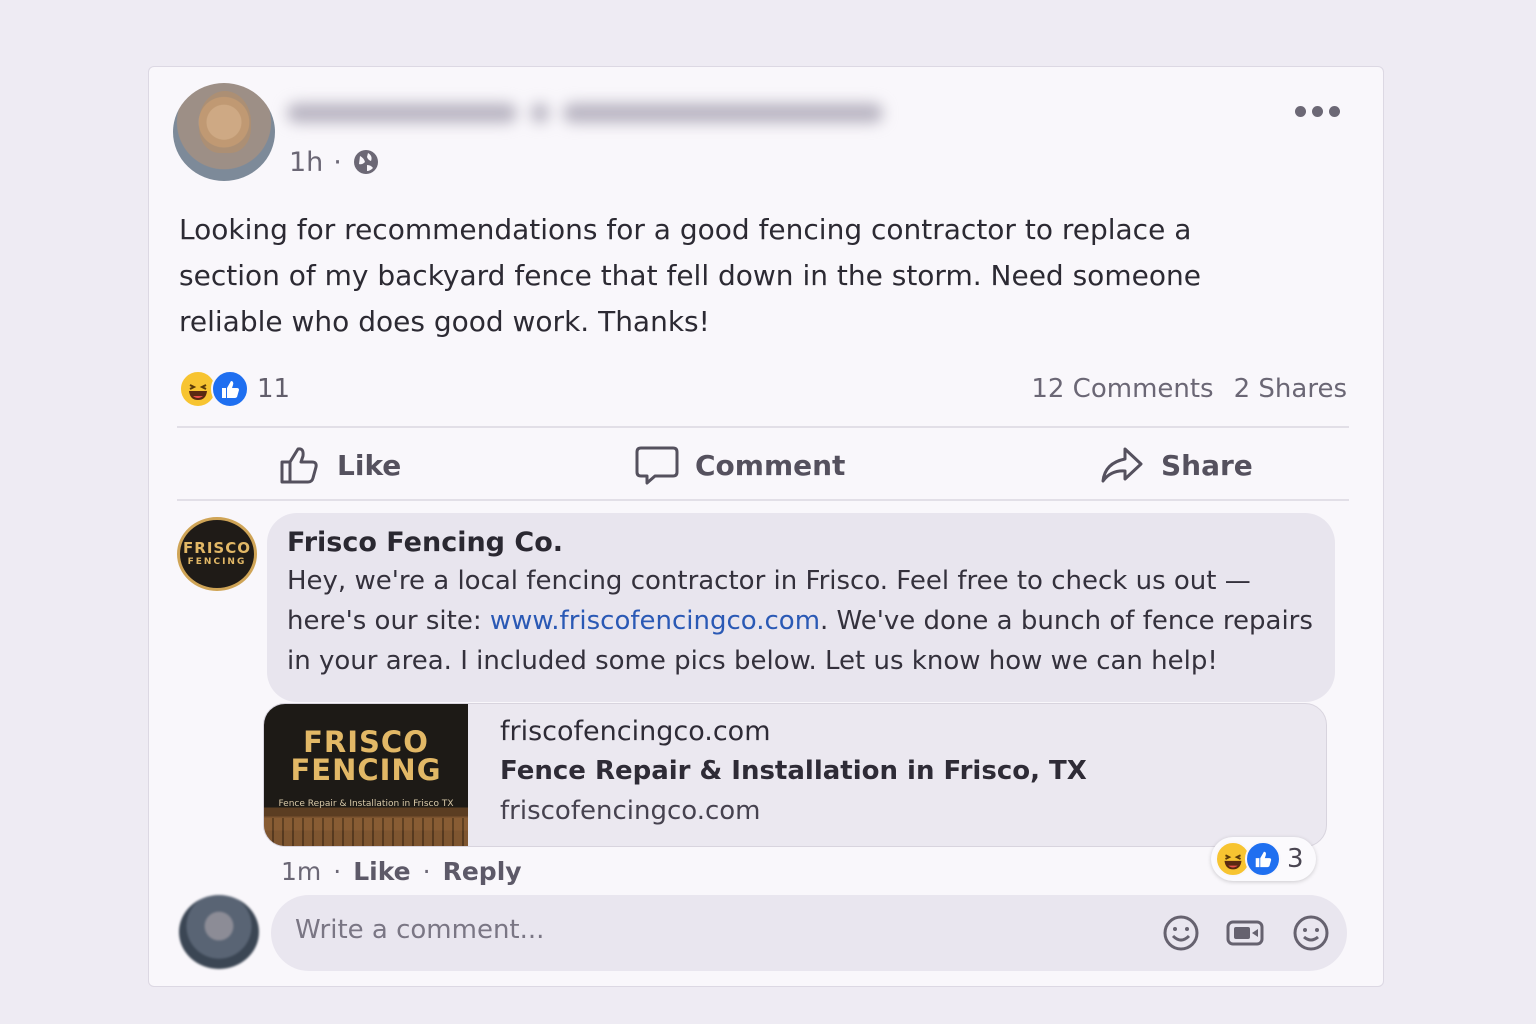 This screenshot has width=1536, height=1024. What do you see at coordinates (630, 811) in the screenshot?
I see `link-preview-url: friscofencingco.com` at bounding box center [630, 811].